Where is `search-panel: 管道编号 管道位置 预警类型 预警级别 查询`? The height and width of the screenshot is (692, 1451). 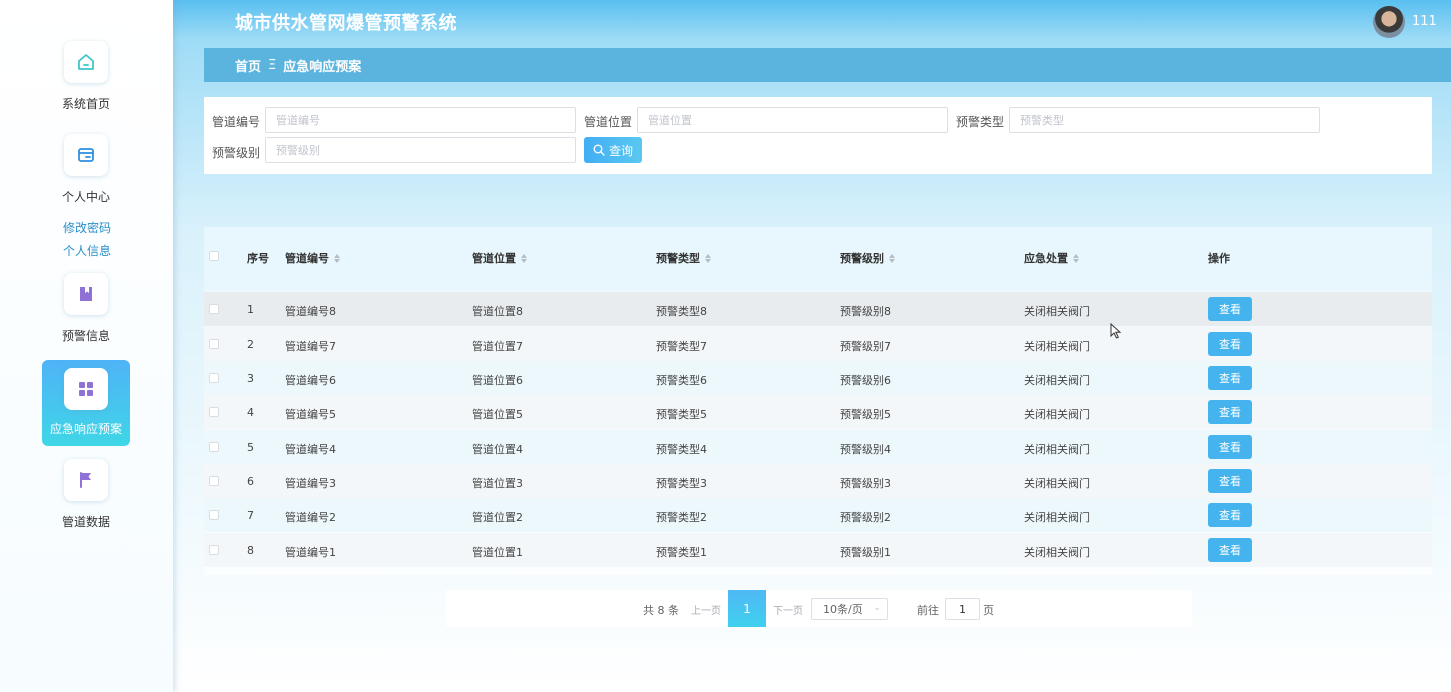 search-panel: 管道编号 管道位置 预警类型 预警级别 查询 is located at coordinates (818, 135).